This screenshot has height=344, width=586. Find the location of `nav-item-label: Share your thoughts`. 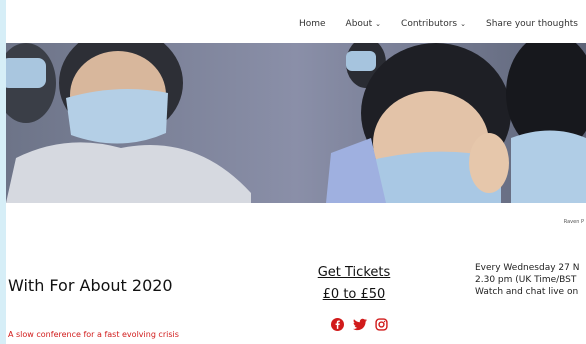

nav-item-label: Share your thoughts is located at coordinates (531, 24).